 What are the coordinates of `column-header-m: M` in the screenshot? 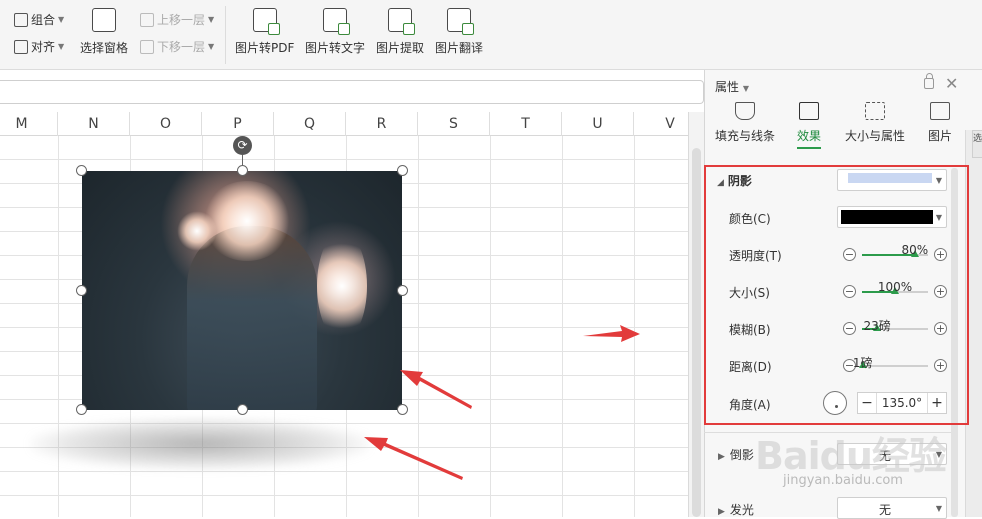 It's located at (29, 124).